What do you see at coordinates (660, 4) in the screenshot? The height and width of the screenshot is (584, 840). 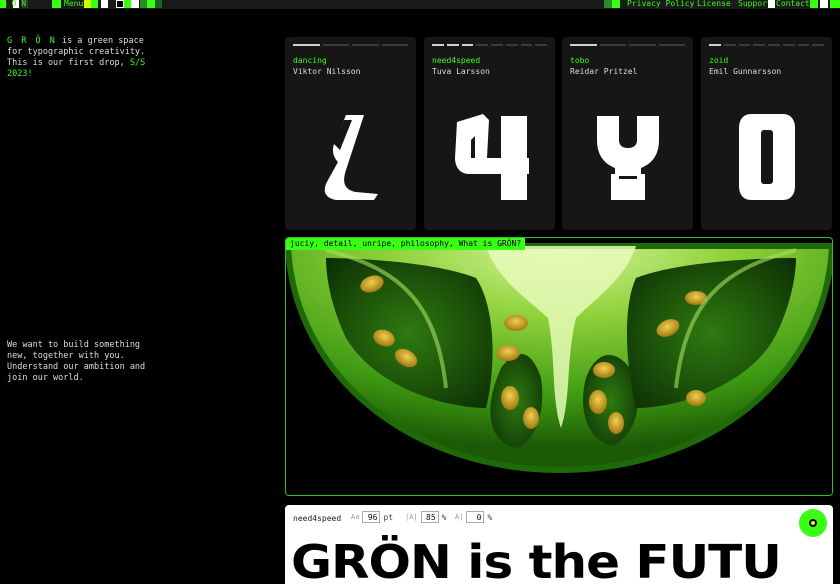 I see `nav-link-privacy: Privacy Policy` at bounding box center [660, 4].